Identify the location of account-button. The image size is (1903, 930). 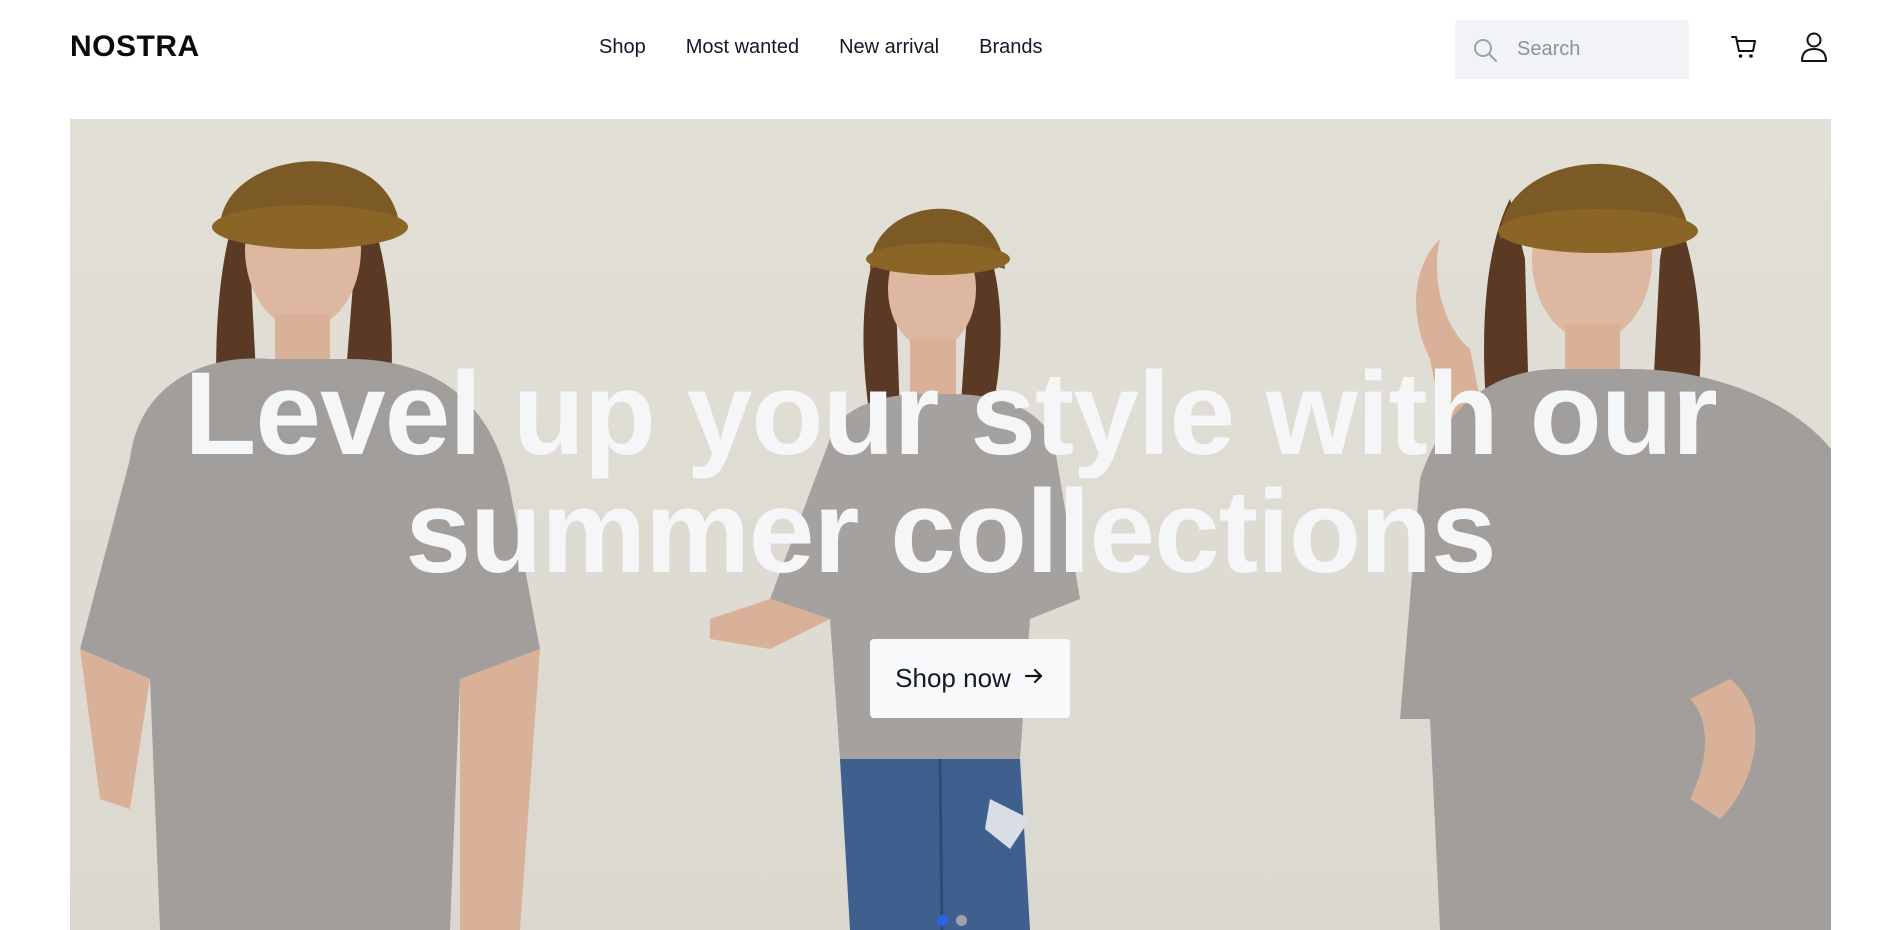
(1814, 49).